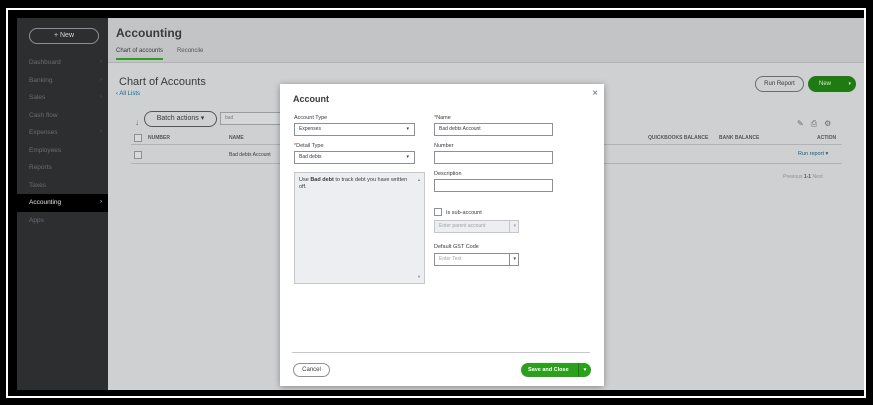  Describe the element at coordinates (419, 276) in the screenshot. I see `scroll-down-icon: ▼` at that location.